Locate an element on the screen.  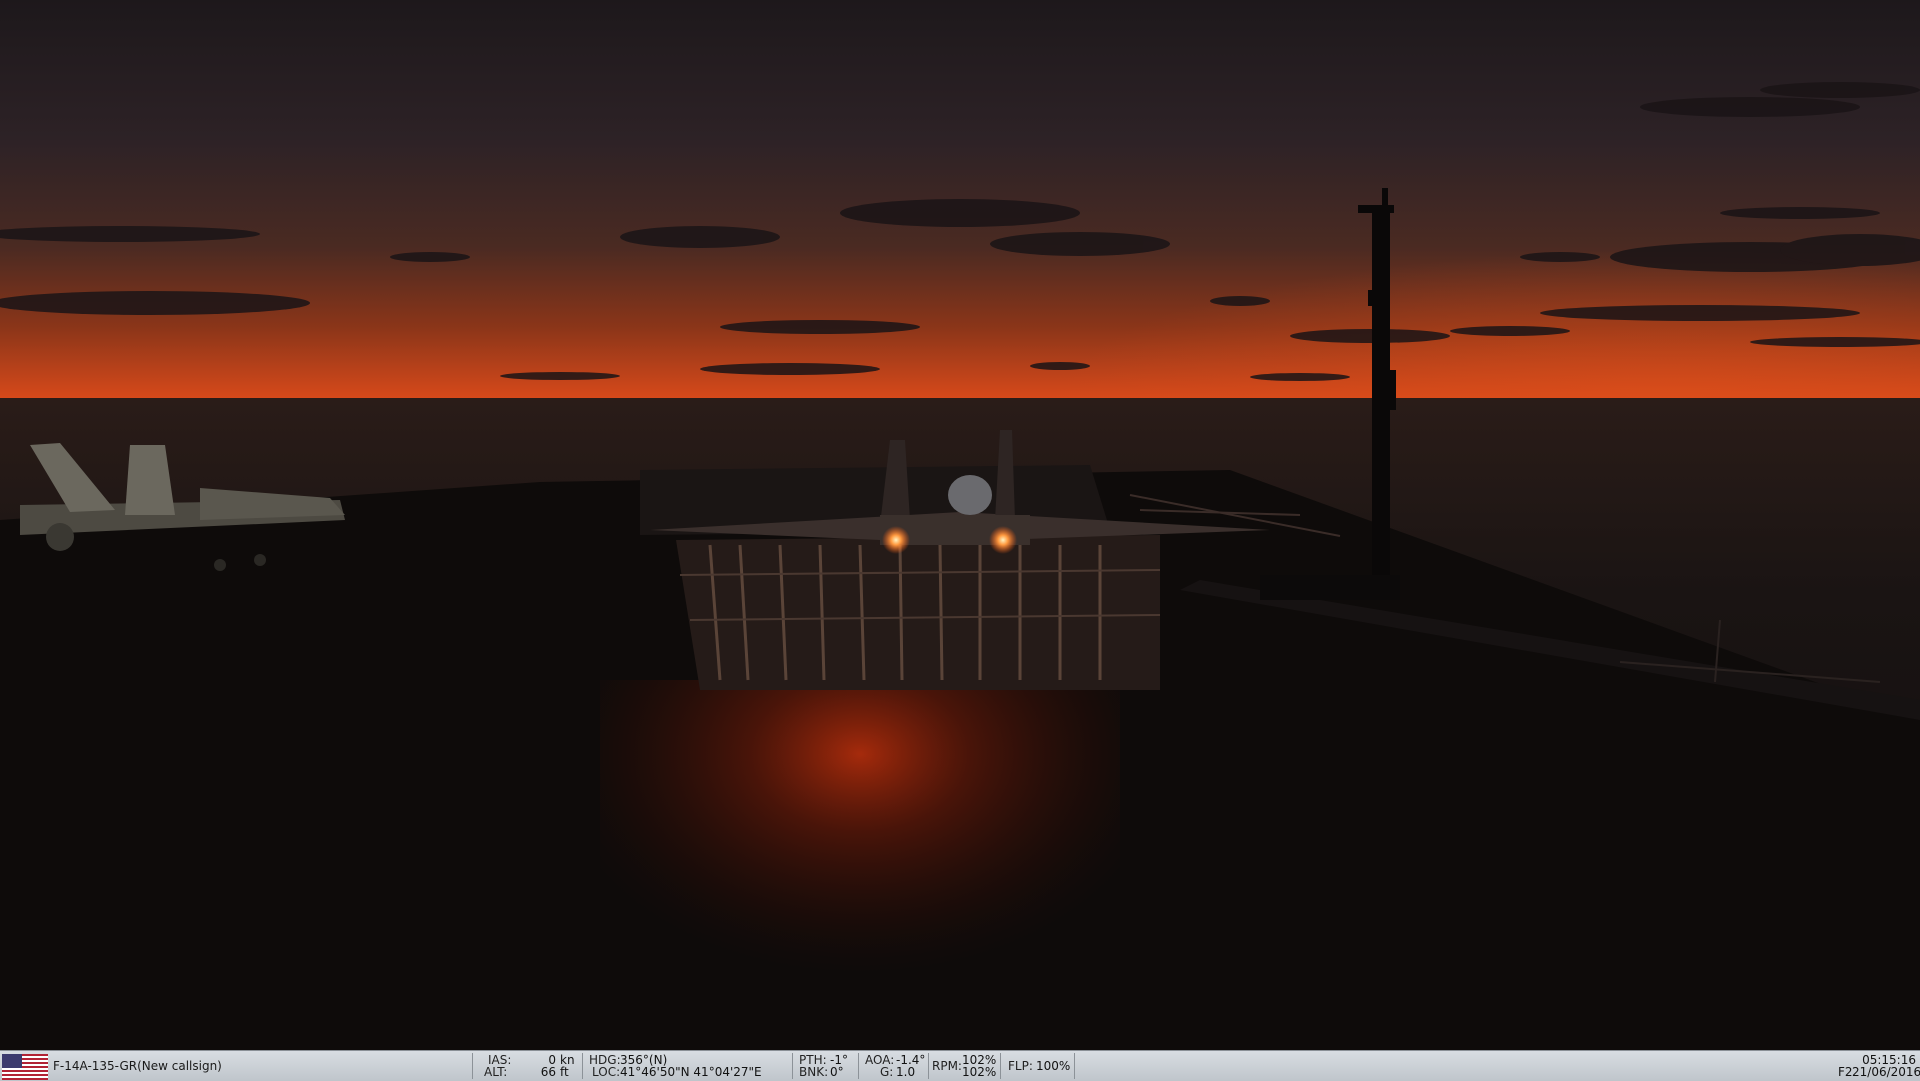
unit-name: F-14A-135-GR(New callsign) is located at coordinates (137, 1066).